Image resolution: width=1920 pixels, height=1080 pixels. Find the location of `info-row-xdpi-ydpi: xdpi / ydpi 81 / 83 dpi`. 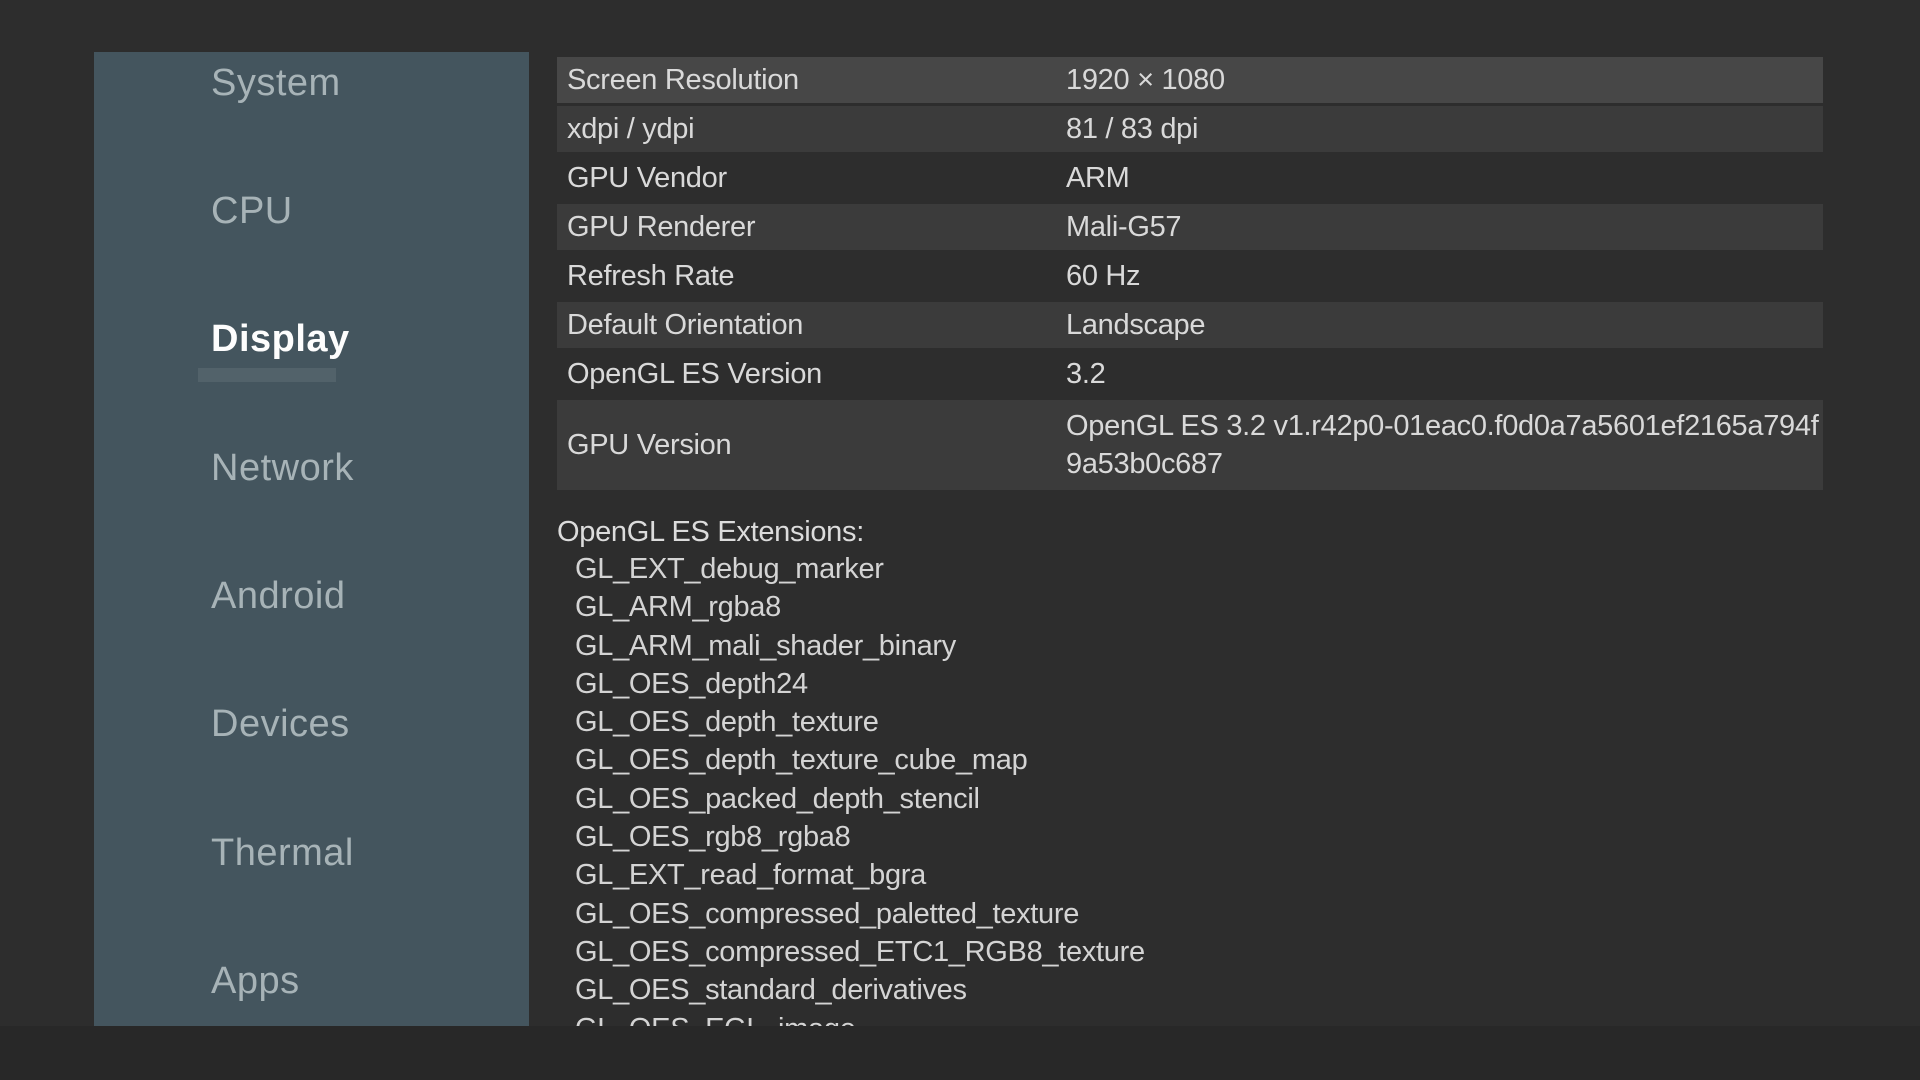

info-row-xdpi-ydpi: xdpi / ydpi 81 / 83 dpi is located at coordinates (1190, 129).